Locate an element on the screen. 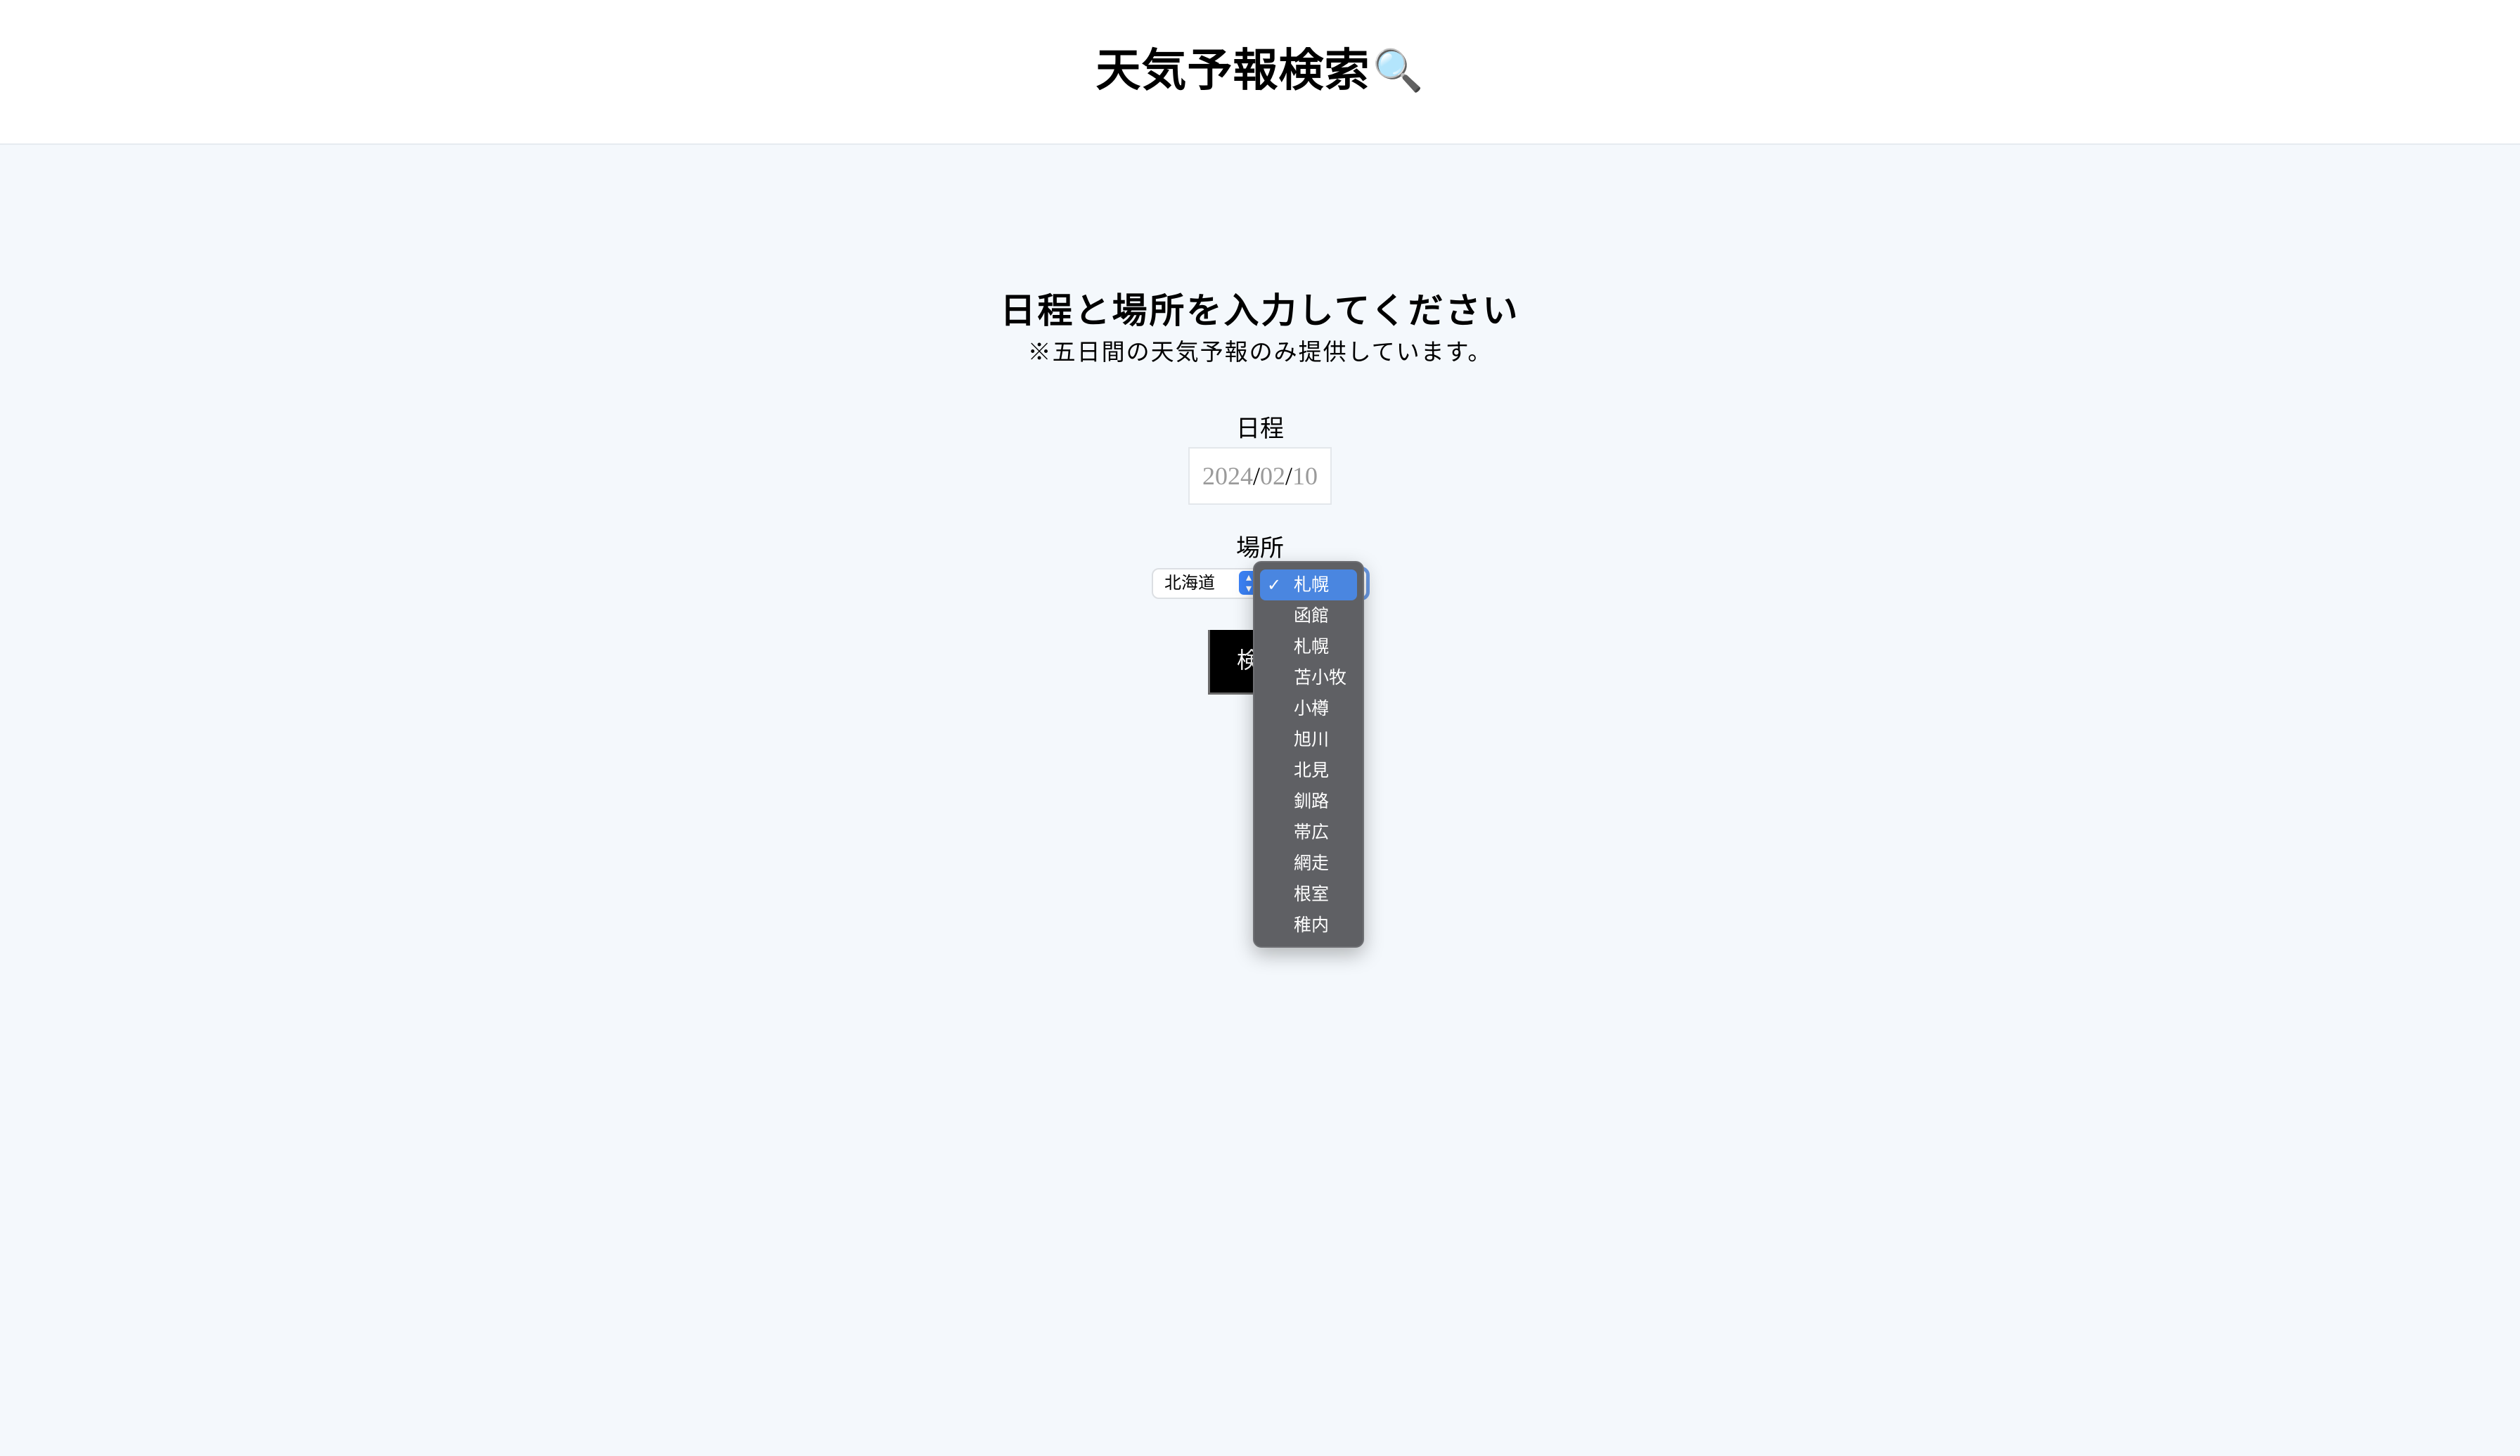 The height and width of the screenshot is (1456, 2520). city-option: 苫小牧 is located at coordinates (1308, 677).